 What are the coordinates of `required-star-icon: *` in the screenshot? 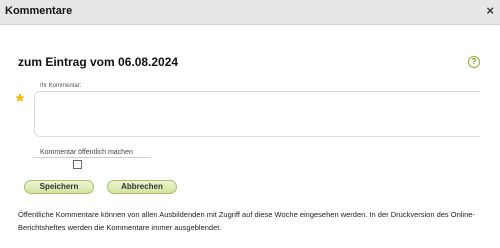 It's located at (20, 102).